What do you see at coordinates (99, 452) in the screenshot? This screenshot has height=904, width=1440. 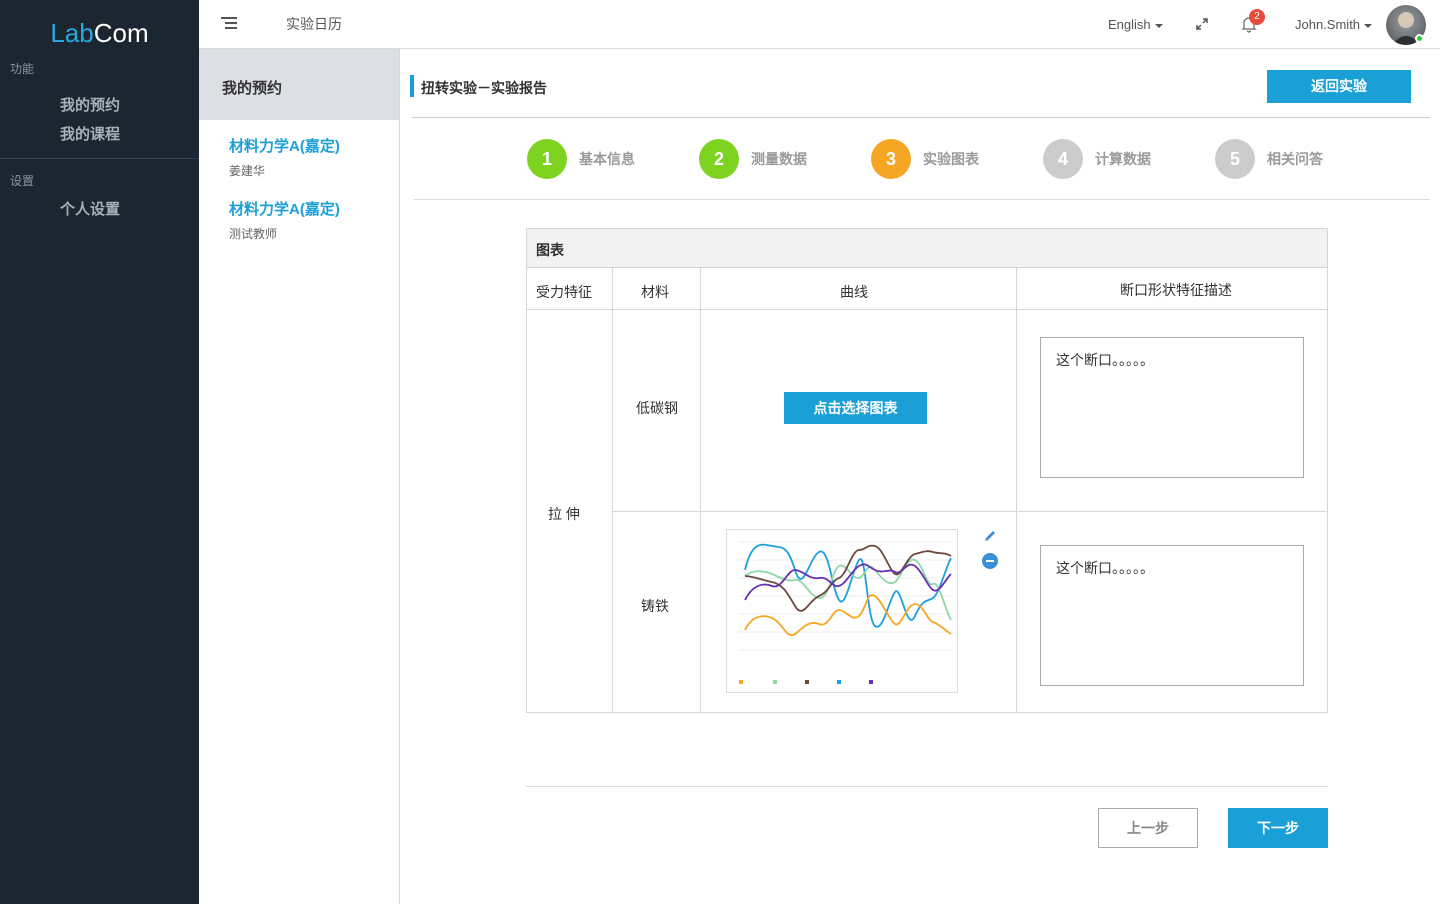 I see `sidebar: LabCom 功能 我的预约 我的课程 设置 个人设置` at bounding box center [99, 452].